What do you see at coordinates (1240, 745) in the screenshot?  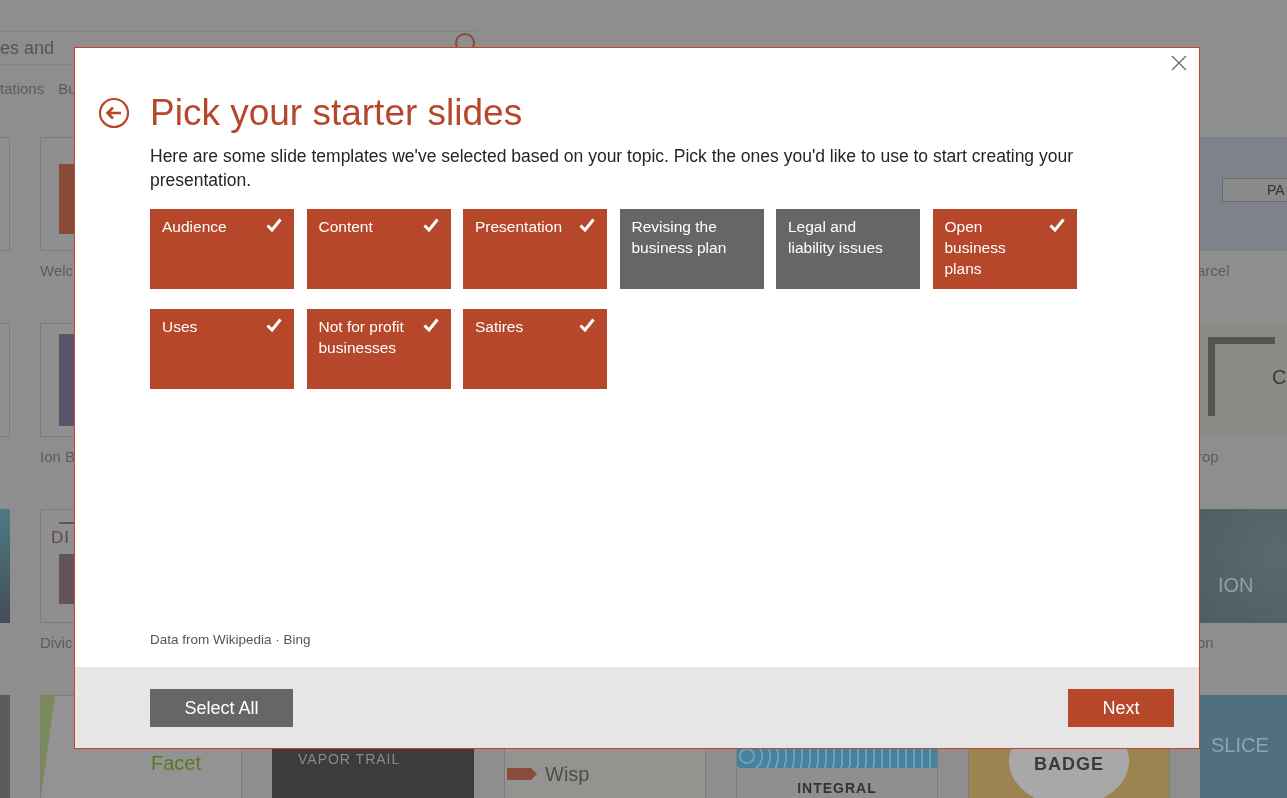 I see `thumbnail-text: SLICE` at bounding box center [1240, 745].